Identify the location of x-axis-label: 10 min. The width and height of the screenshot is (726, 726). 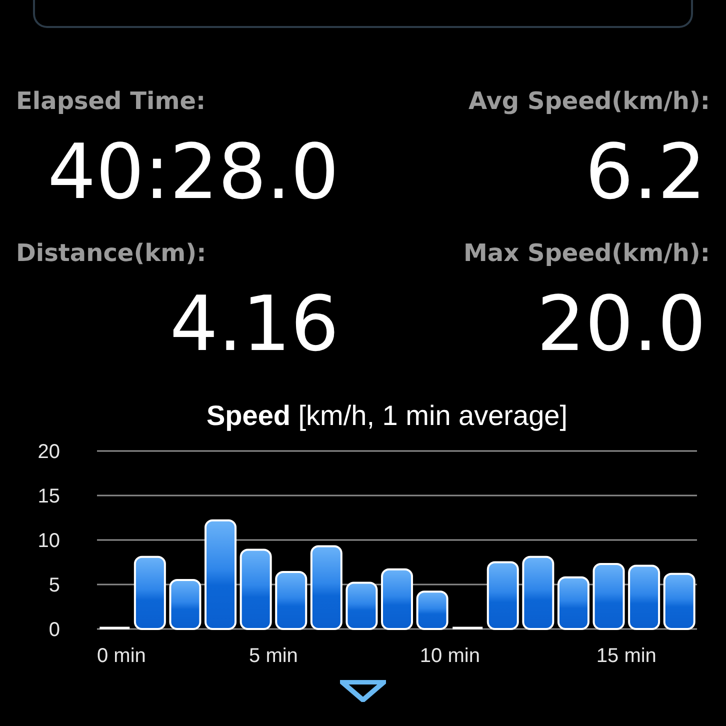
(450, 656).